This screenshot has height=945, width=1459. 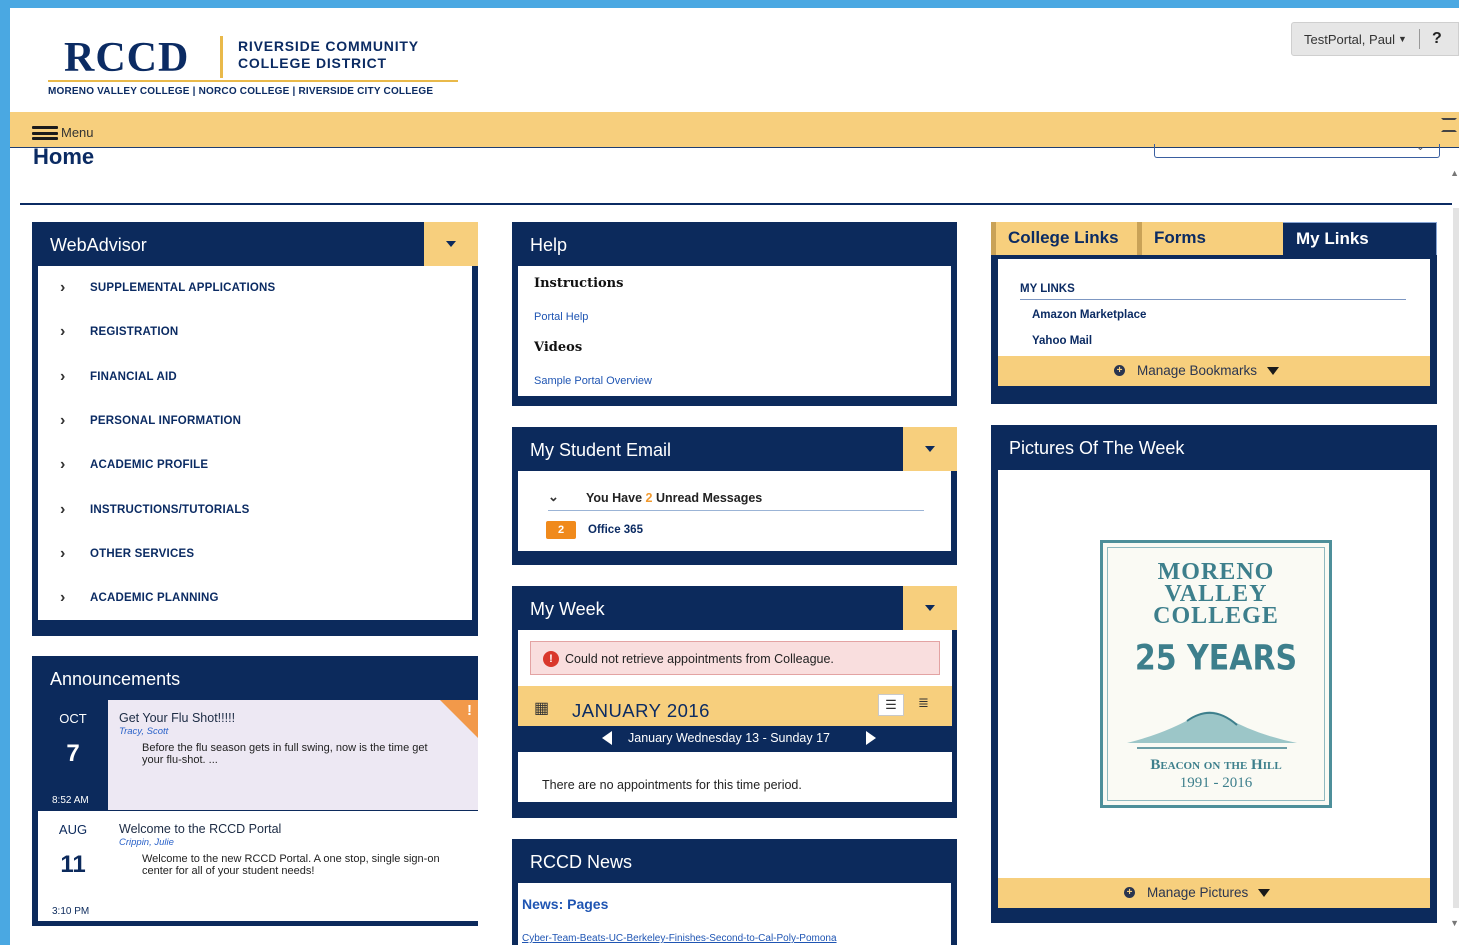 What do you see at coordinates (255, 421) in the screenshot?
I see `webadvisor-item: › PERSONAL INFORMATION` at bounding box center [255, 421].